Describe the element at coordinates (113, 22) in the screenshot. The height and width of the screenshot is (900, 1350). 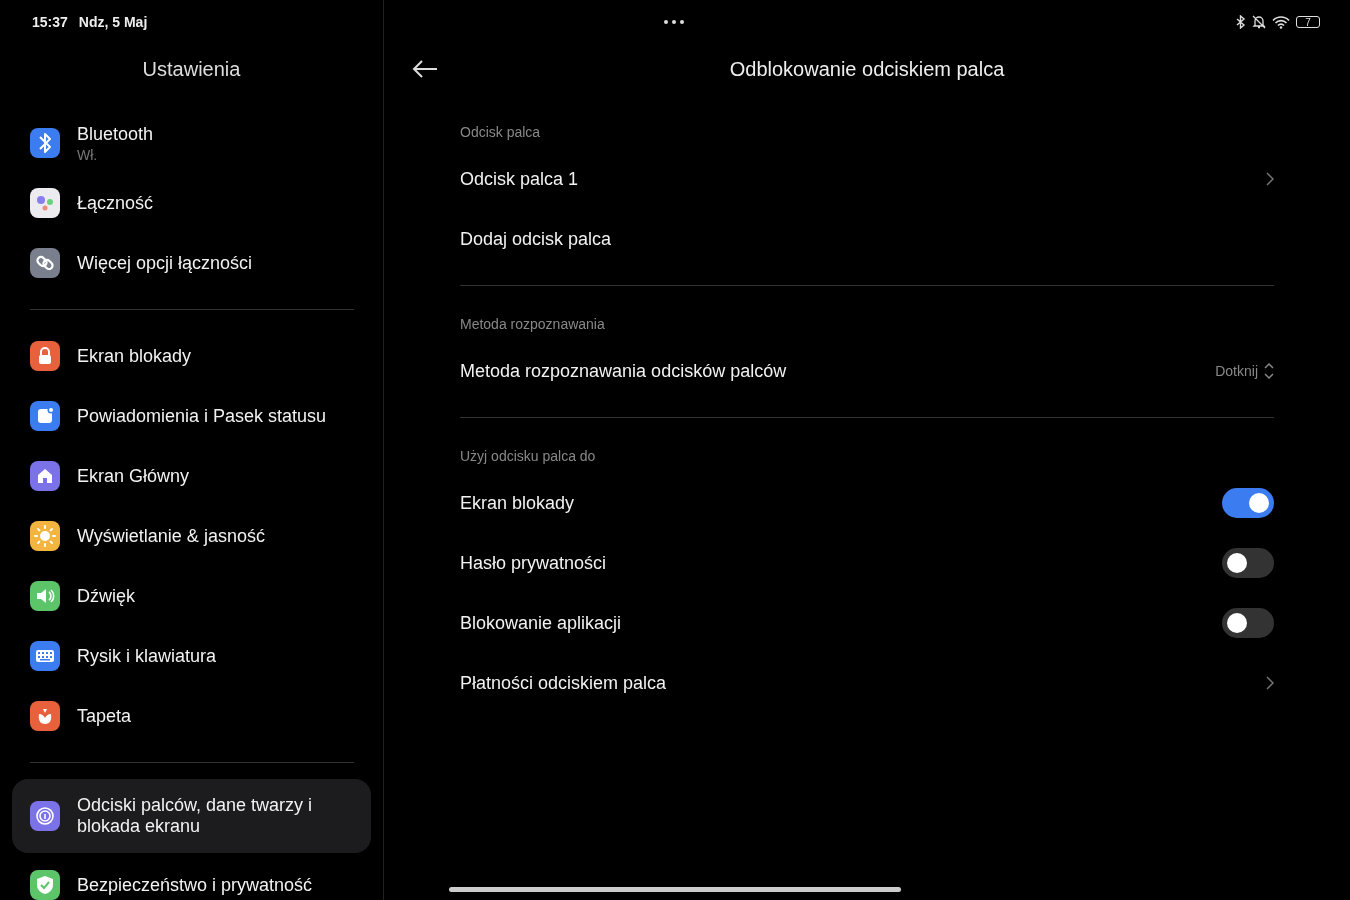
I see `status-date: Ndz, 5 Maj` at that location.